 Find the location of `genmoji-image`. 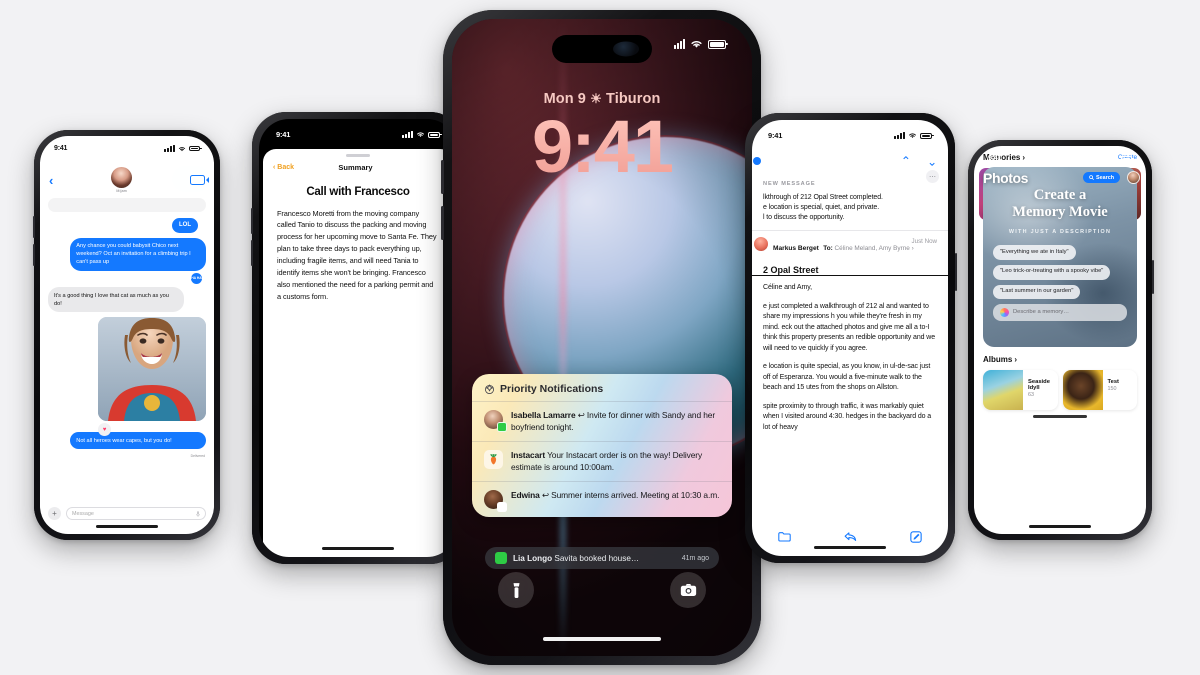

genmoji-image is located at coordinates (152, 369).